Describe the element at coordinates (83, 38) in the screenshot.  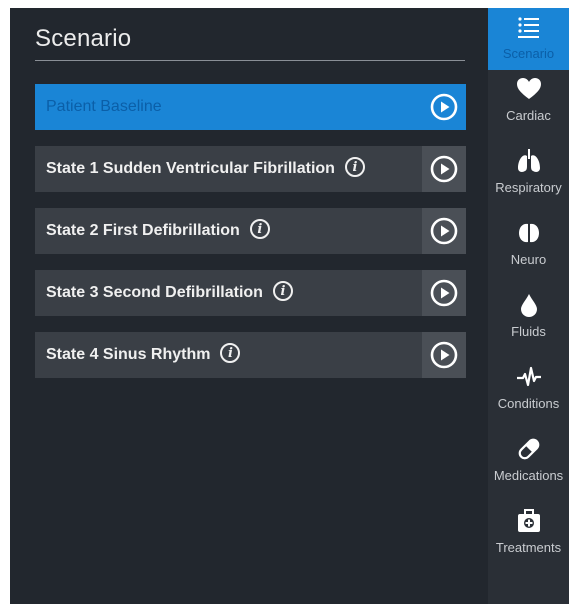
I see `page-title: Scenario` at that location.